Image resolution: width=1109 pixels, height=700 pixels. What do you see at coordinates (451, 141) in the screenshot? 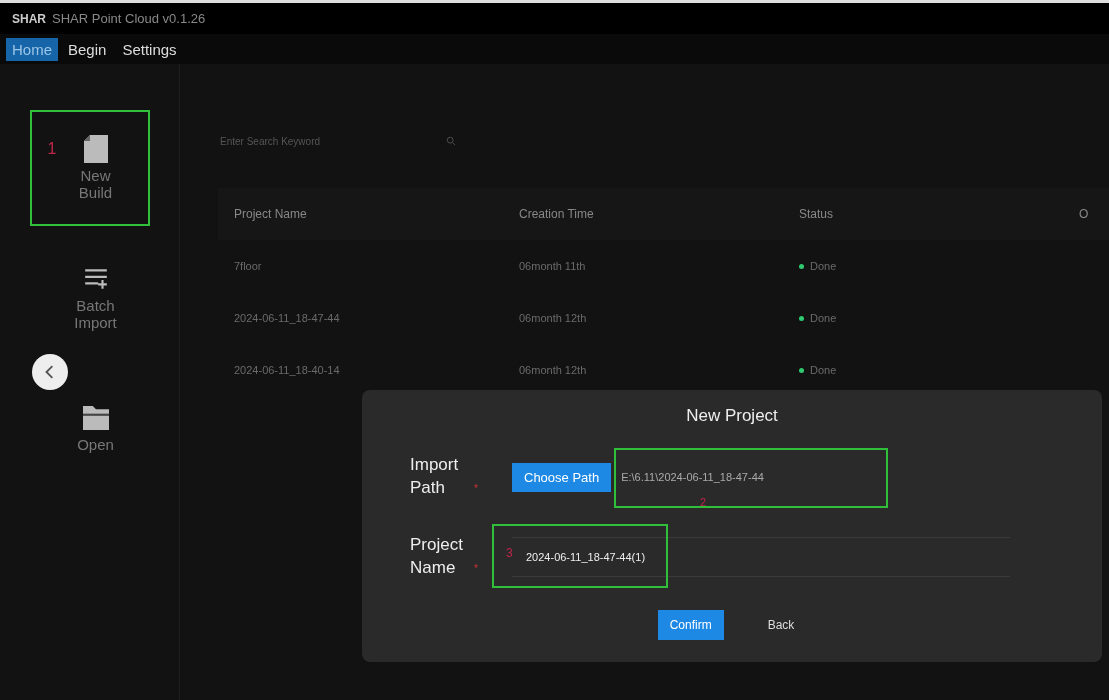
I see `search-icon` at bounding box center [451, 141].